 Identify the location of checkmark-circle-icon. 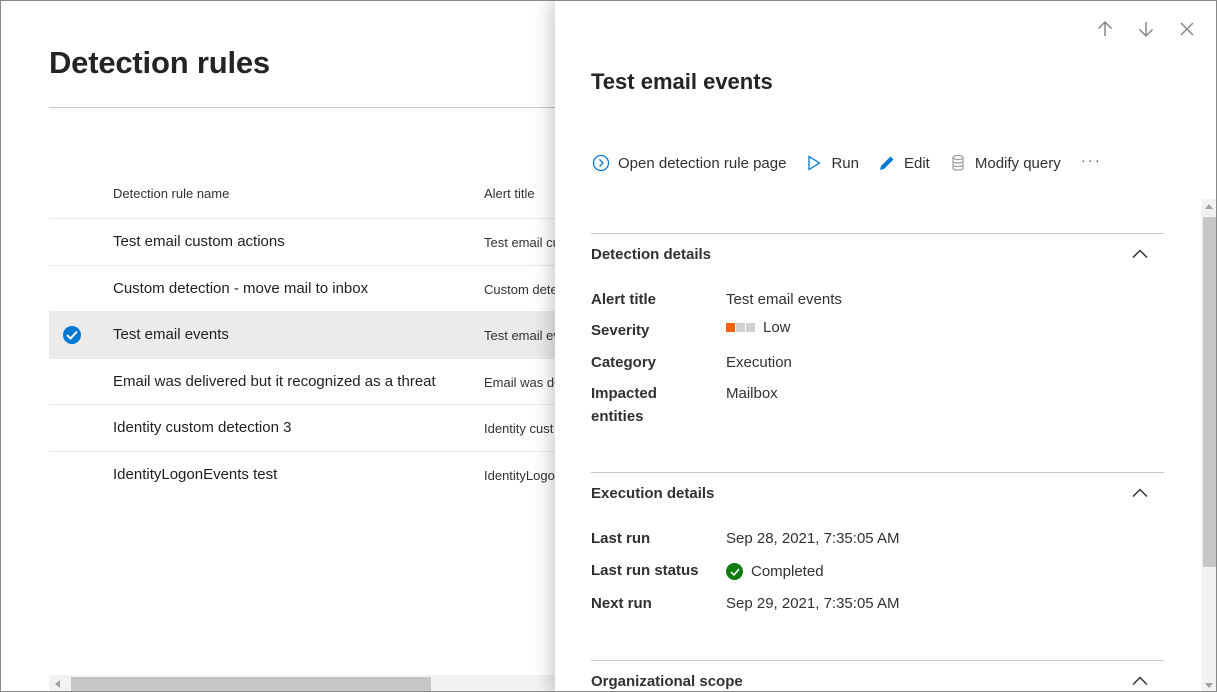
(734, 571).